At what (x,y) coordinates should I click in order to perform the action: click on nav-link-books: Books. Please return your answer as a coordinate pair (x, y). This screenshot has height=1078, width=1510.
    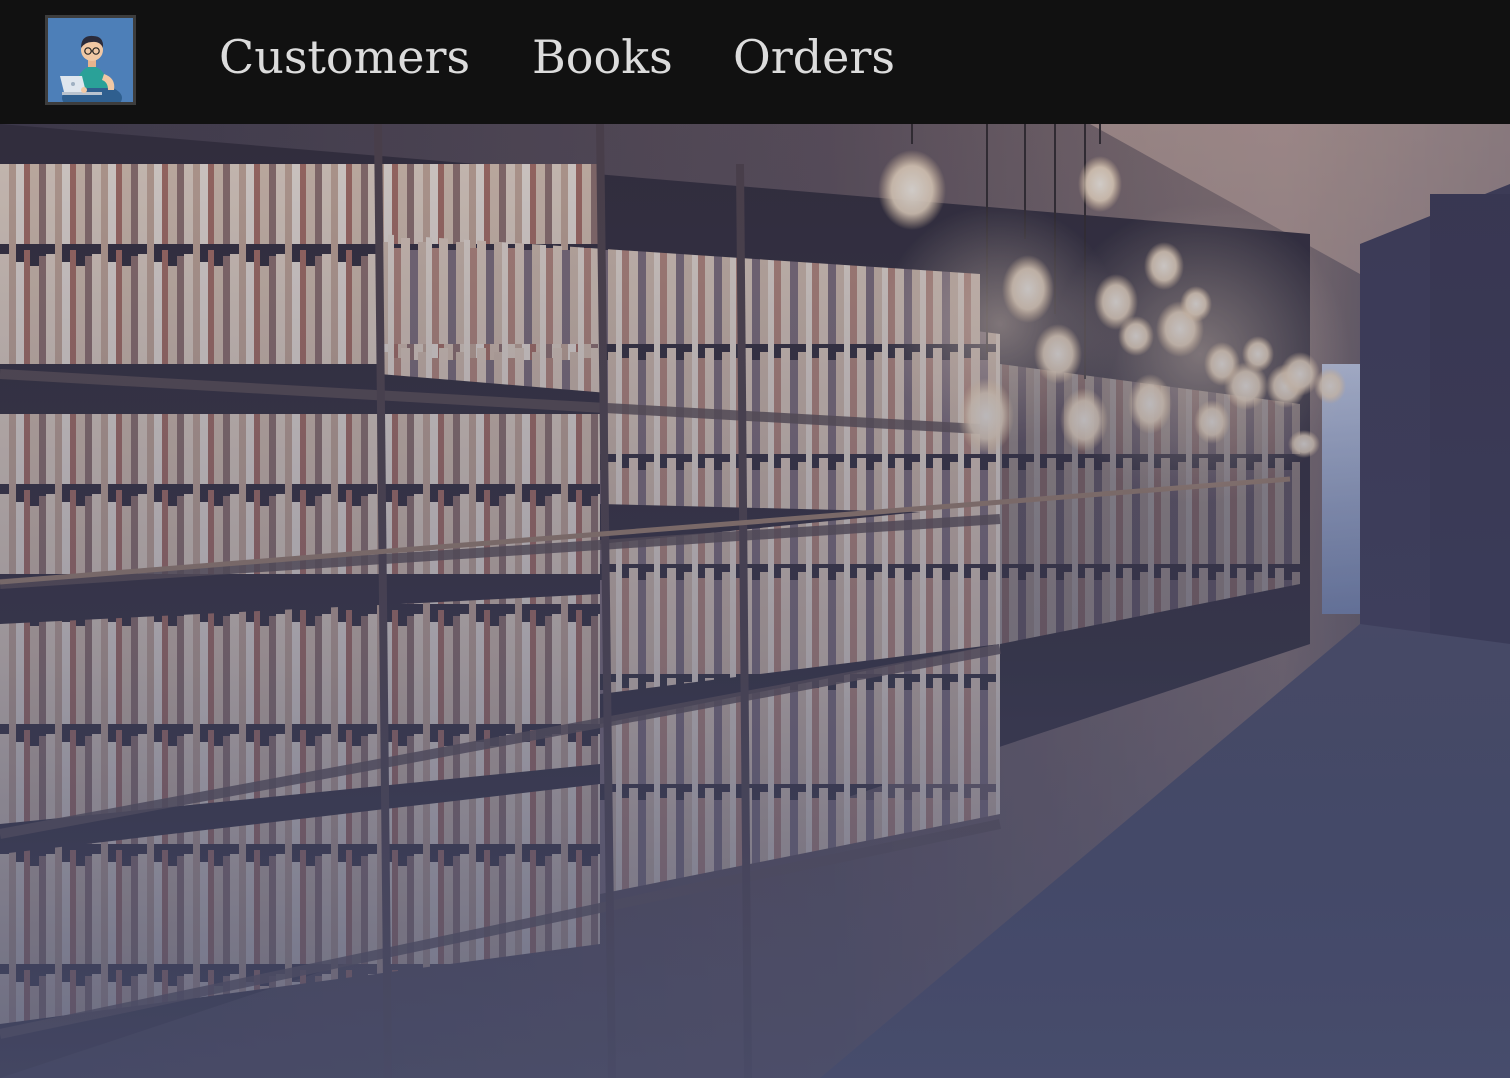
    Looking at the image, I should click on (602, 57).